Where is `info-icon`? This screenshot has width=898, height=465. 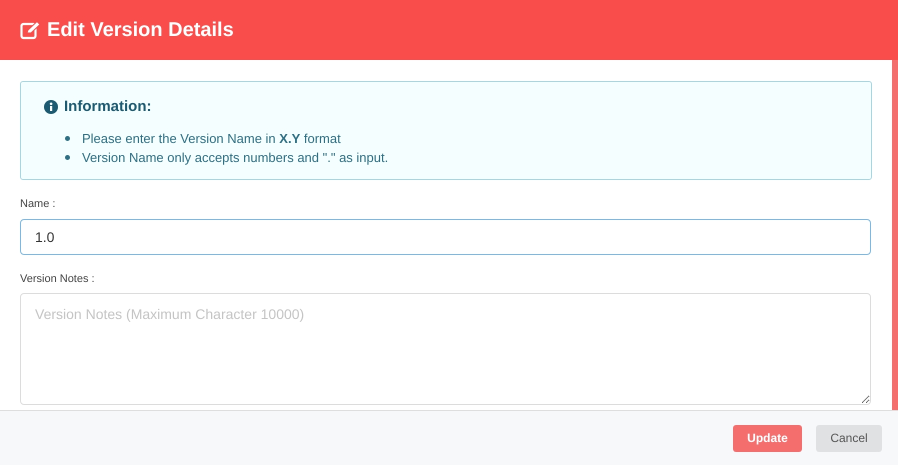 info-icon is located at coordinates (51, 107).